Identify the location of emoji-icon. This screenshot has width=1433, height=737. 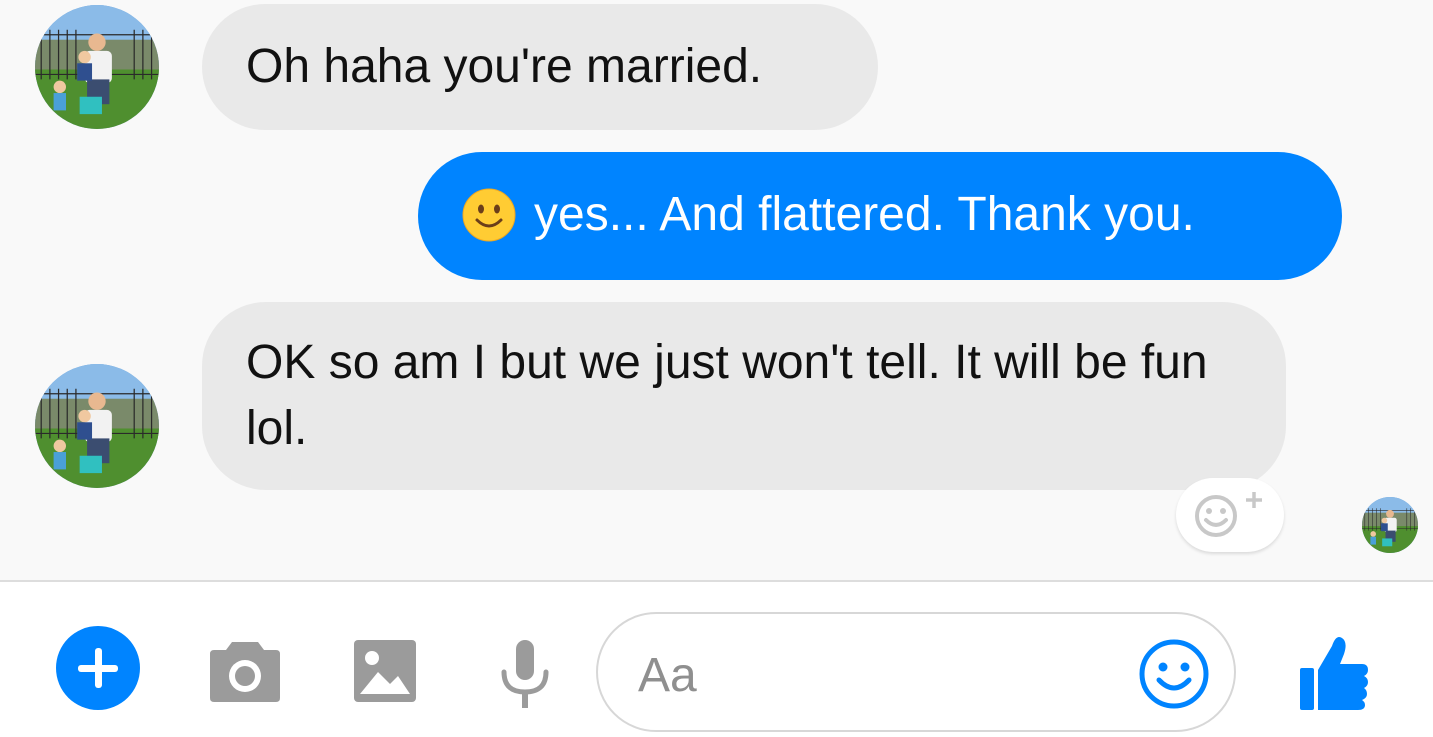
(1174, 674).